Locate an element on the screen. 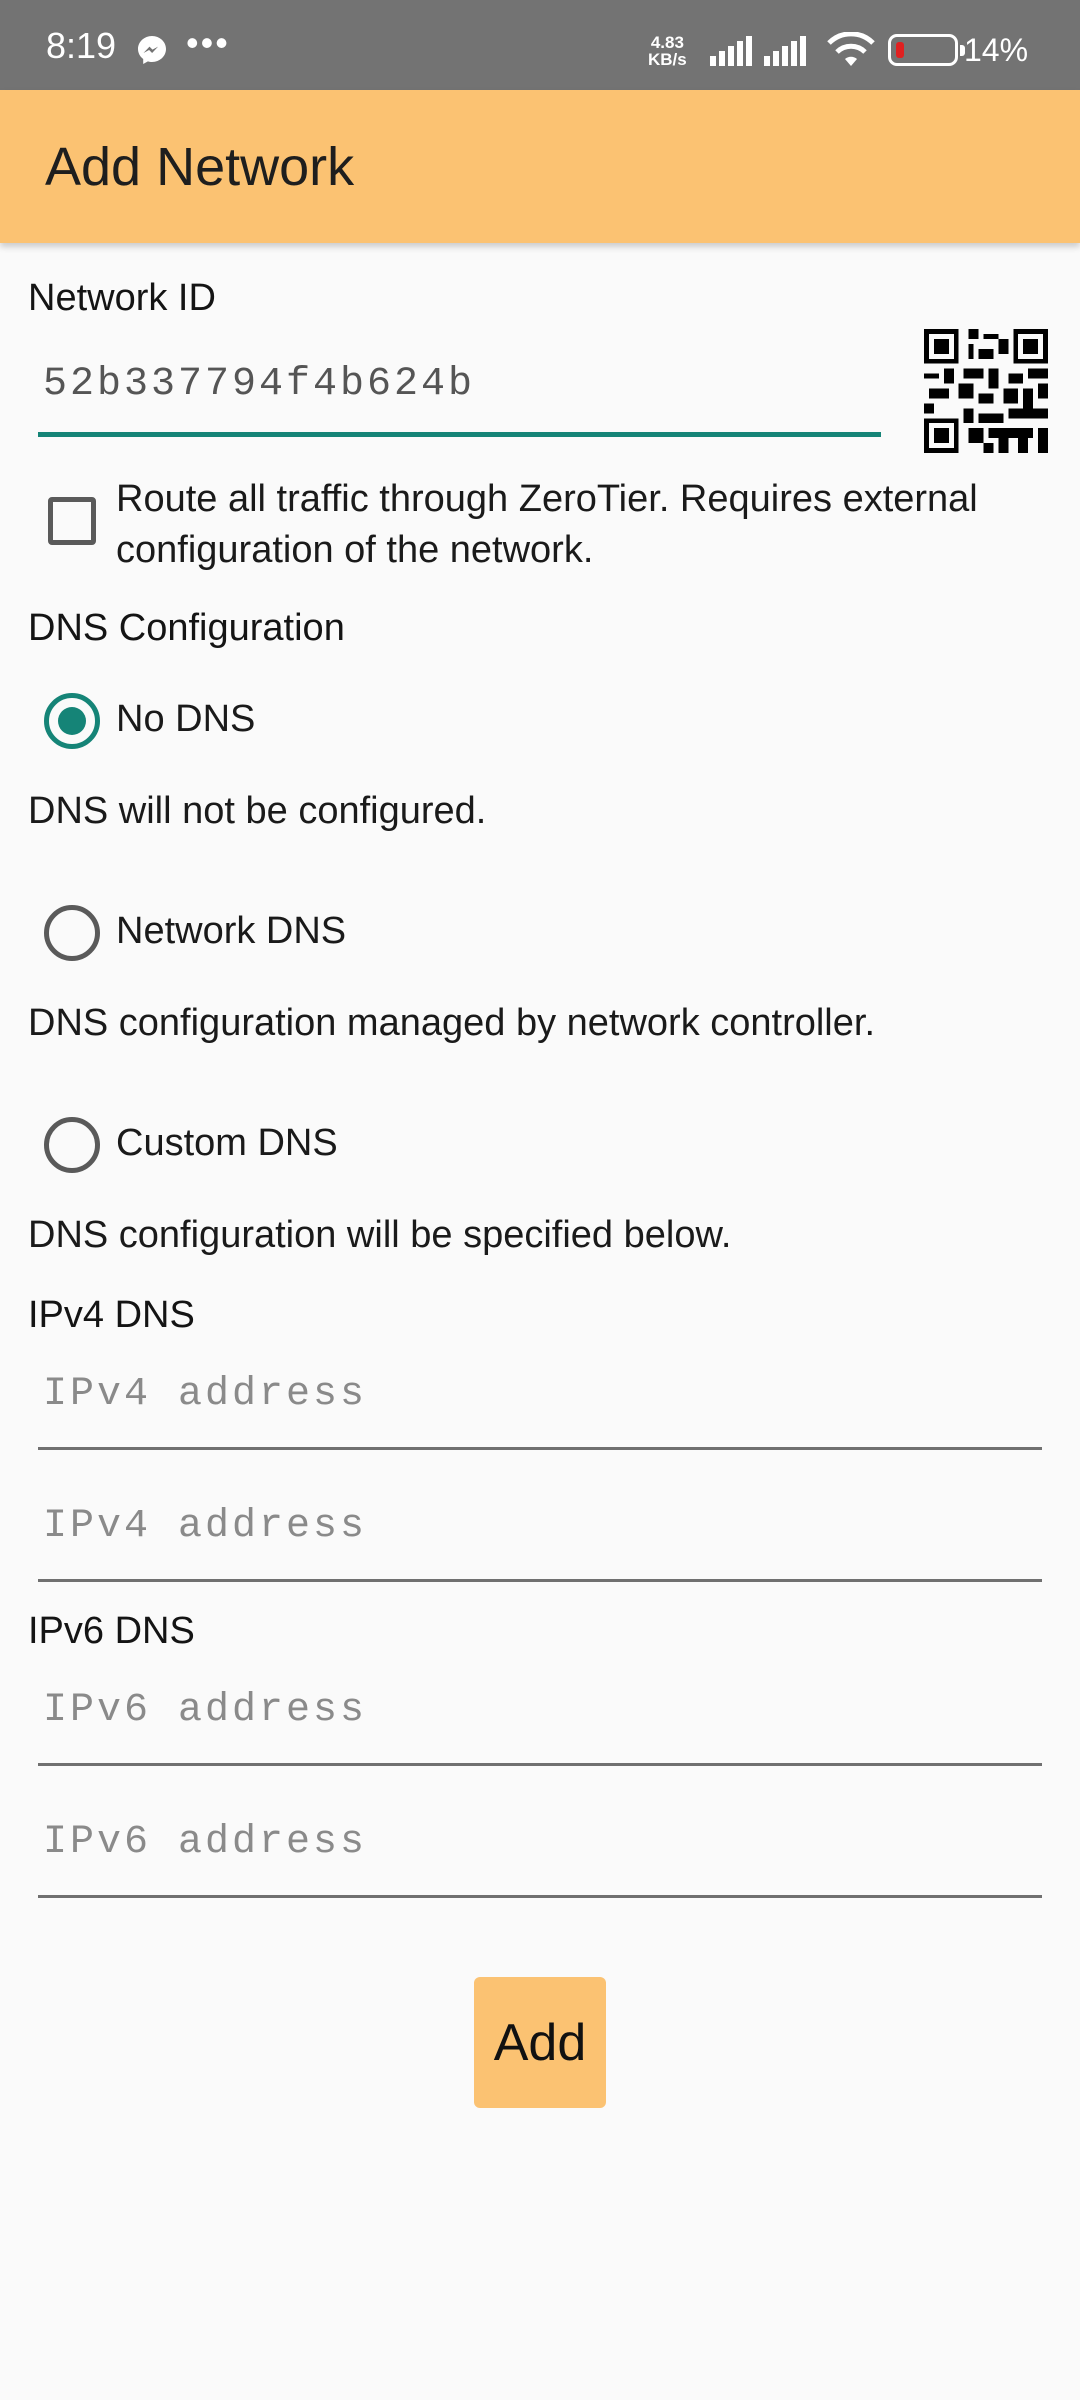  app-bar: Add Network is located at coordinates (540, 166).